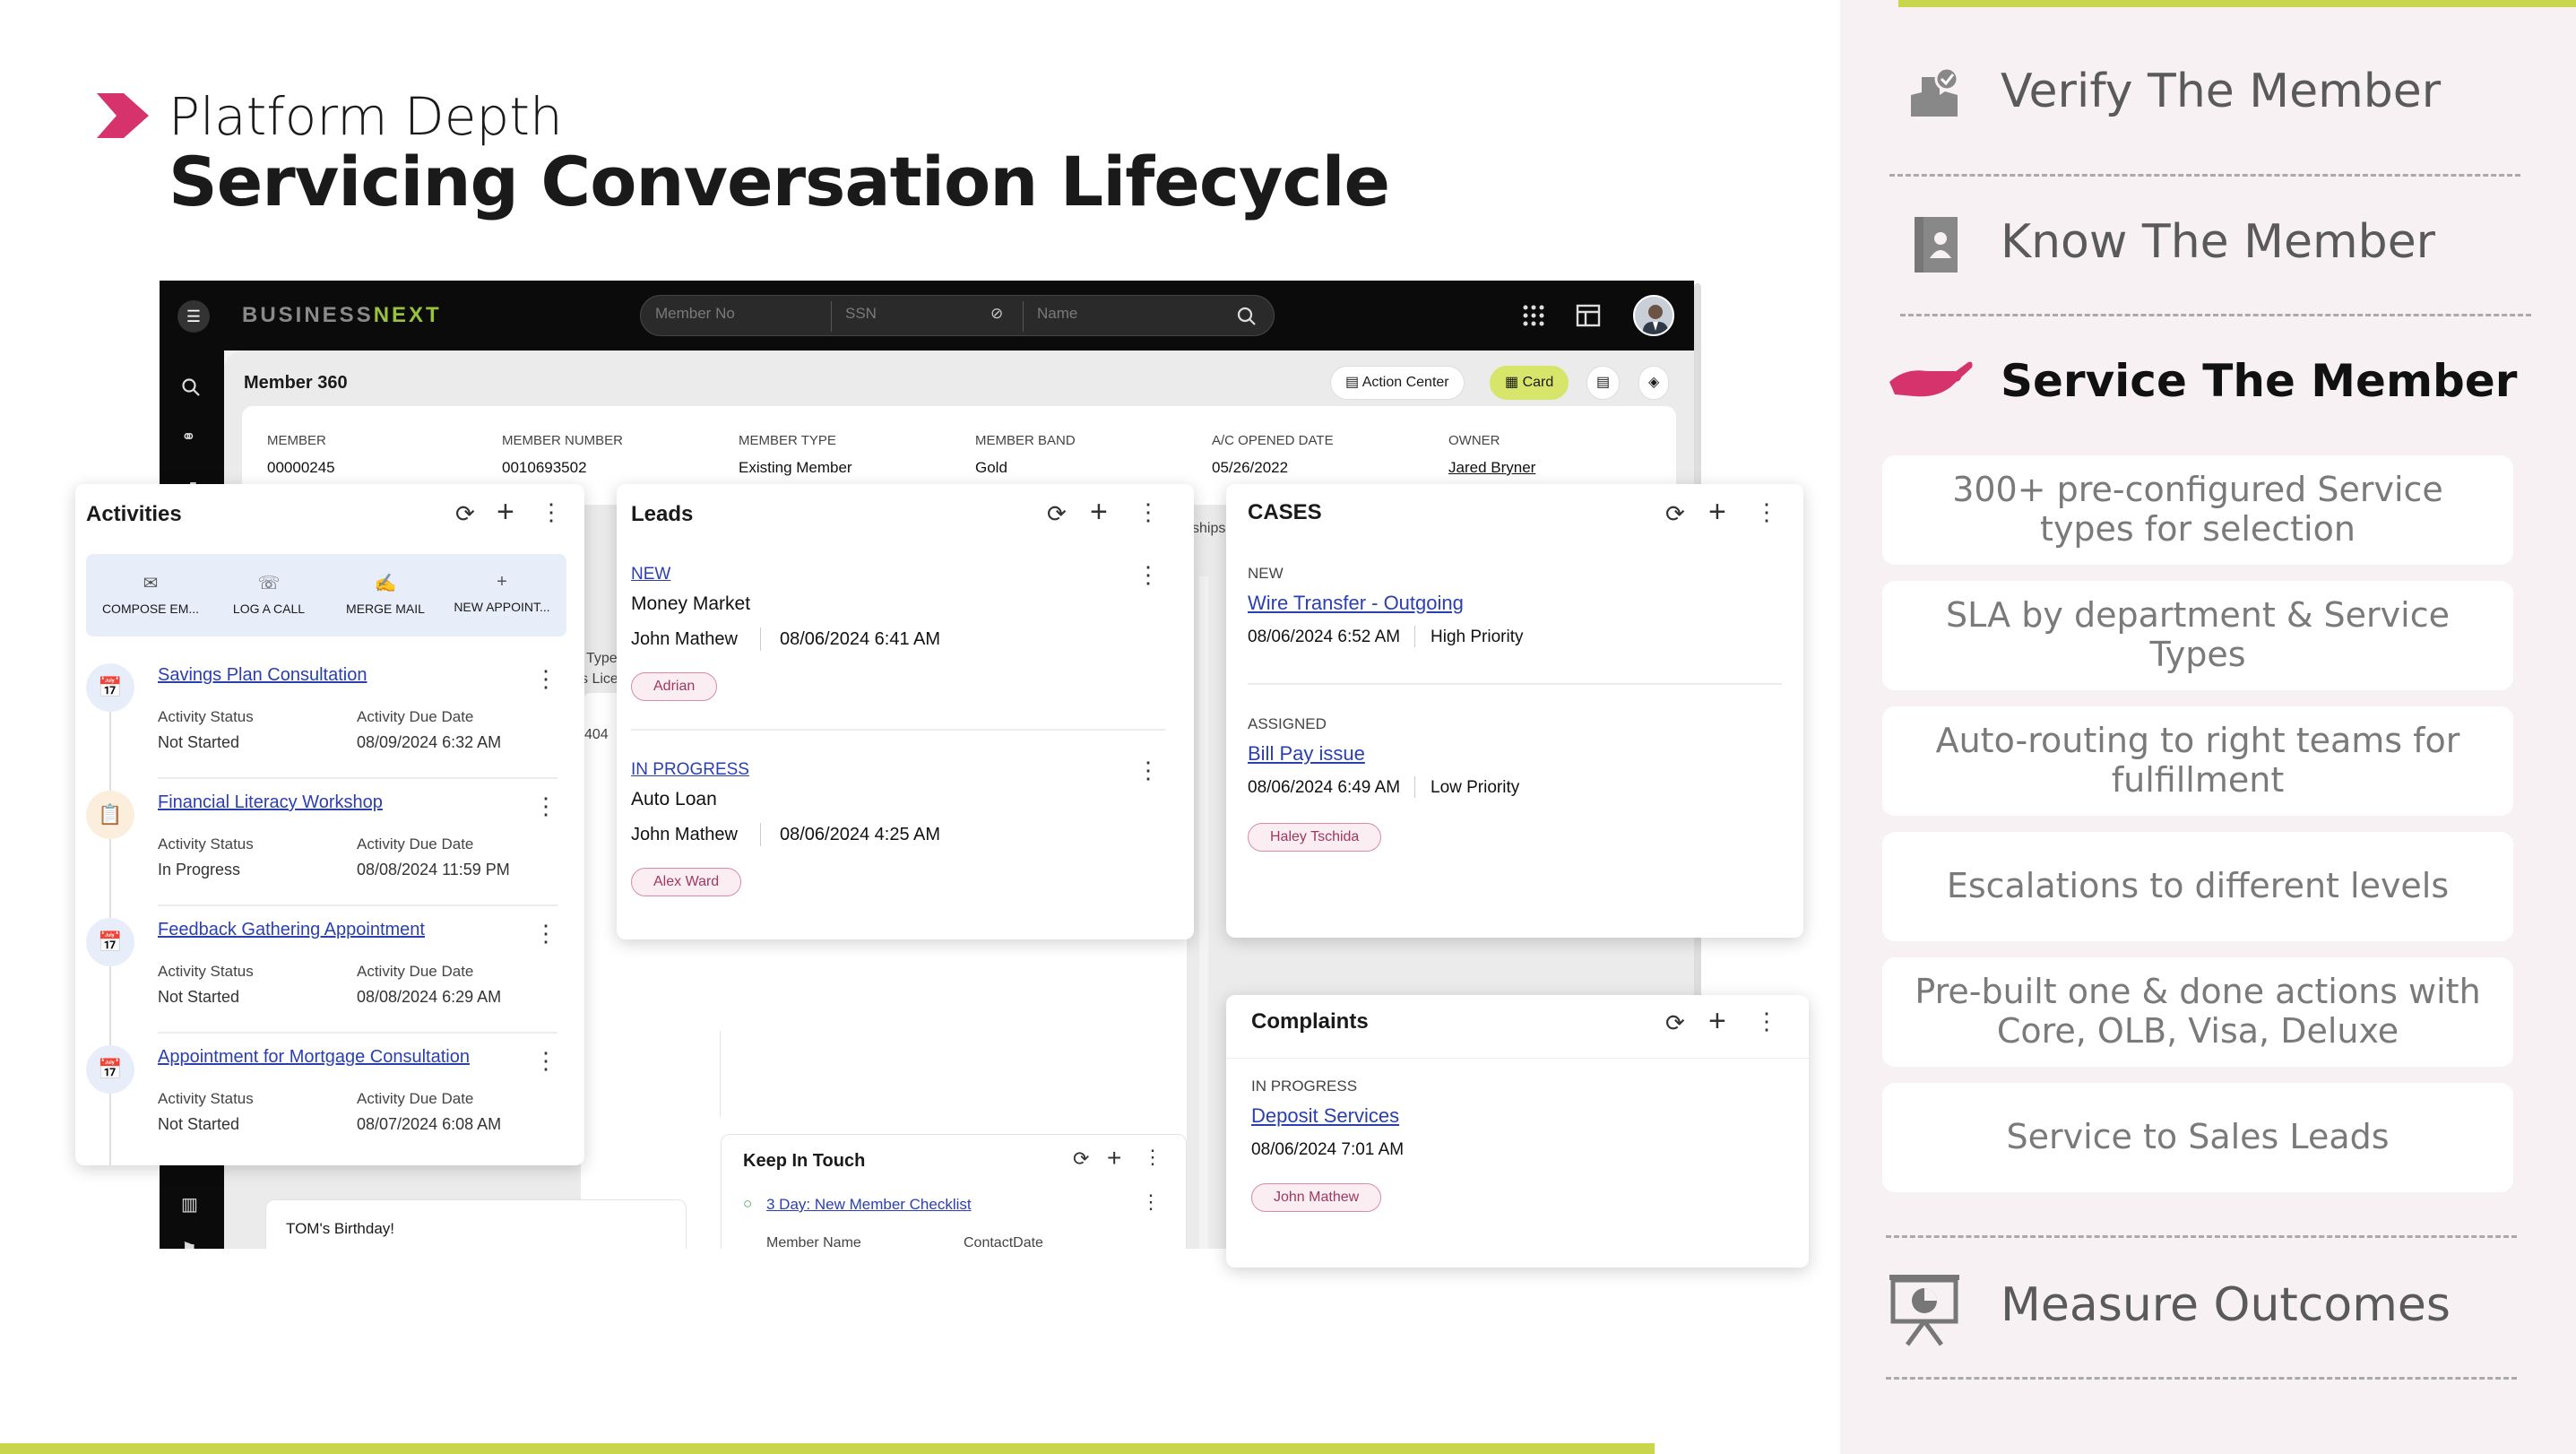 This screenshot has height=1454, width=2576. Describe the element at coordinates (2218, 242) in the screenshot. I see `stage-know: Know The Member` at that location.